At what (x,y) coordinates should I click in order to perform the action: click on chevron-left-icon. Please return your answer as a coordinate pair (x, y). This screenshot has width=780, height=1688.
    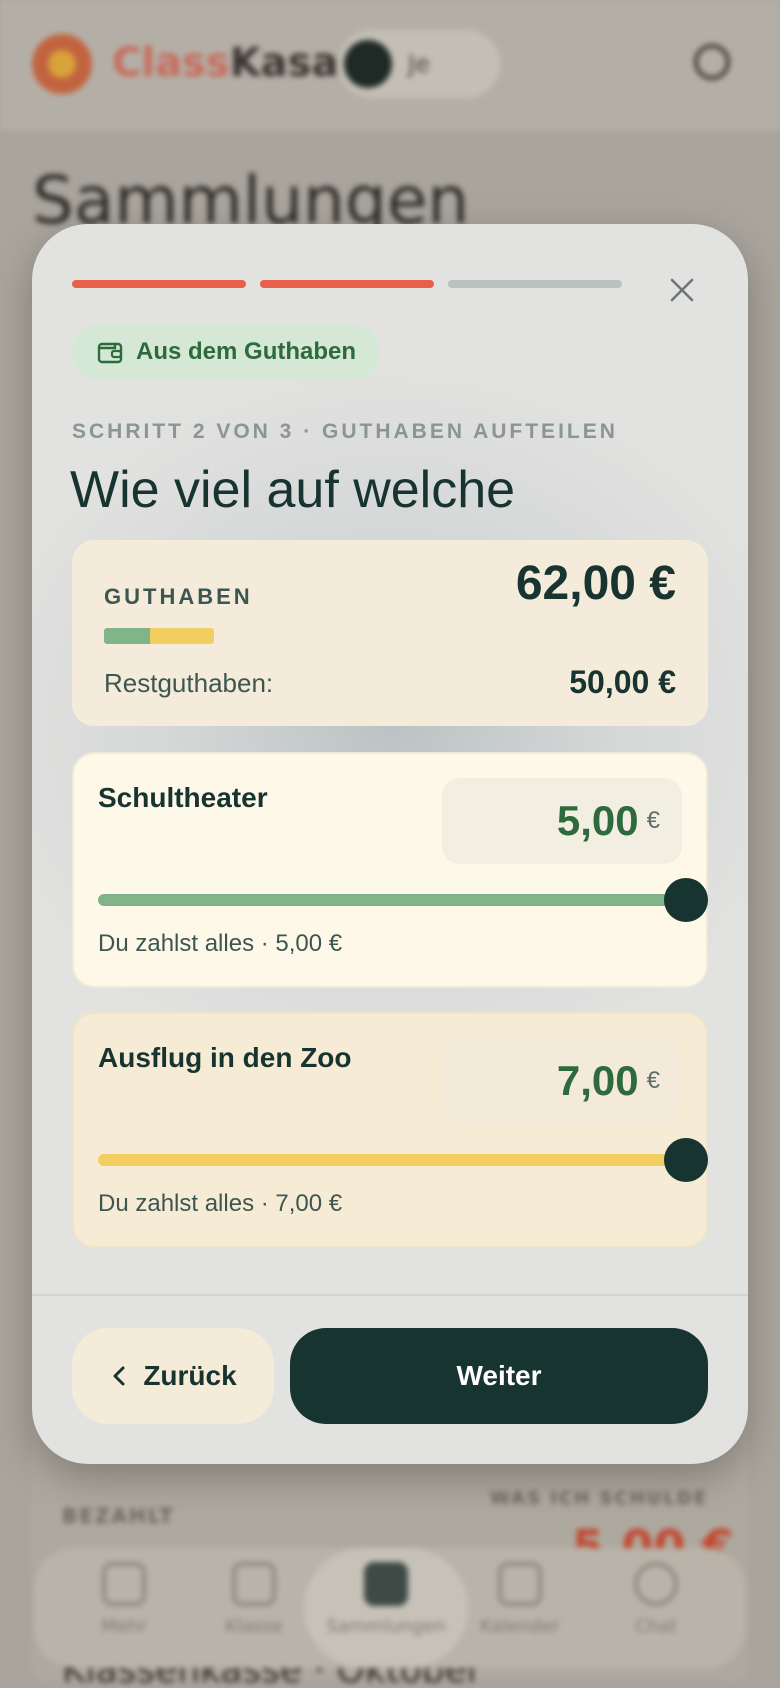
    Looking at the image, I should click on (119, 1376).